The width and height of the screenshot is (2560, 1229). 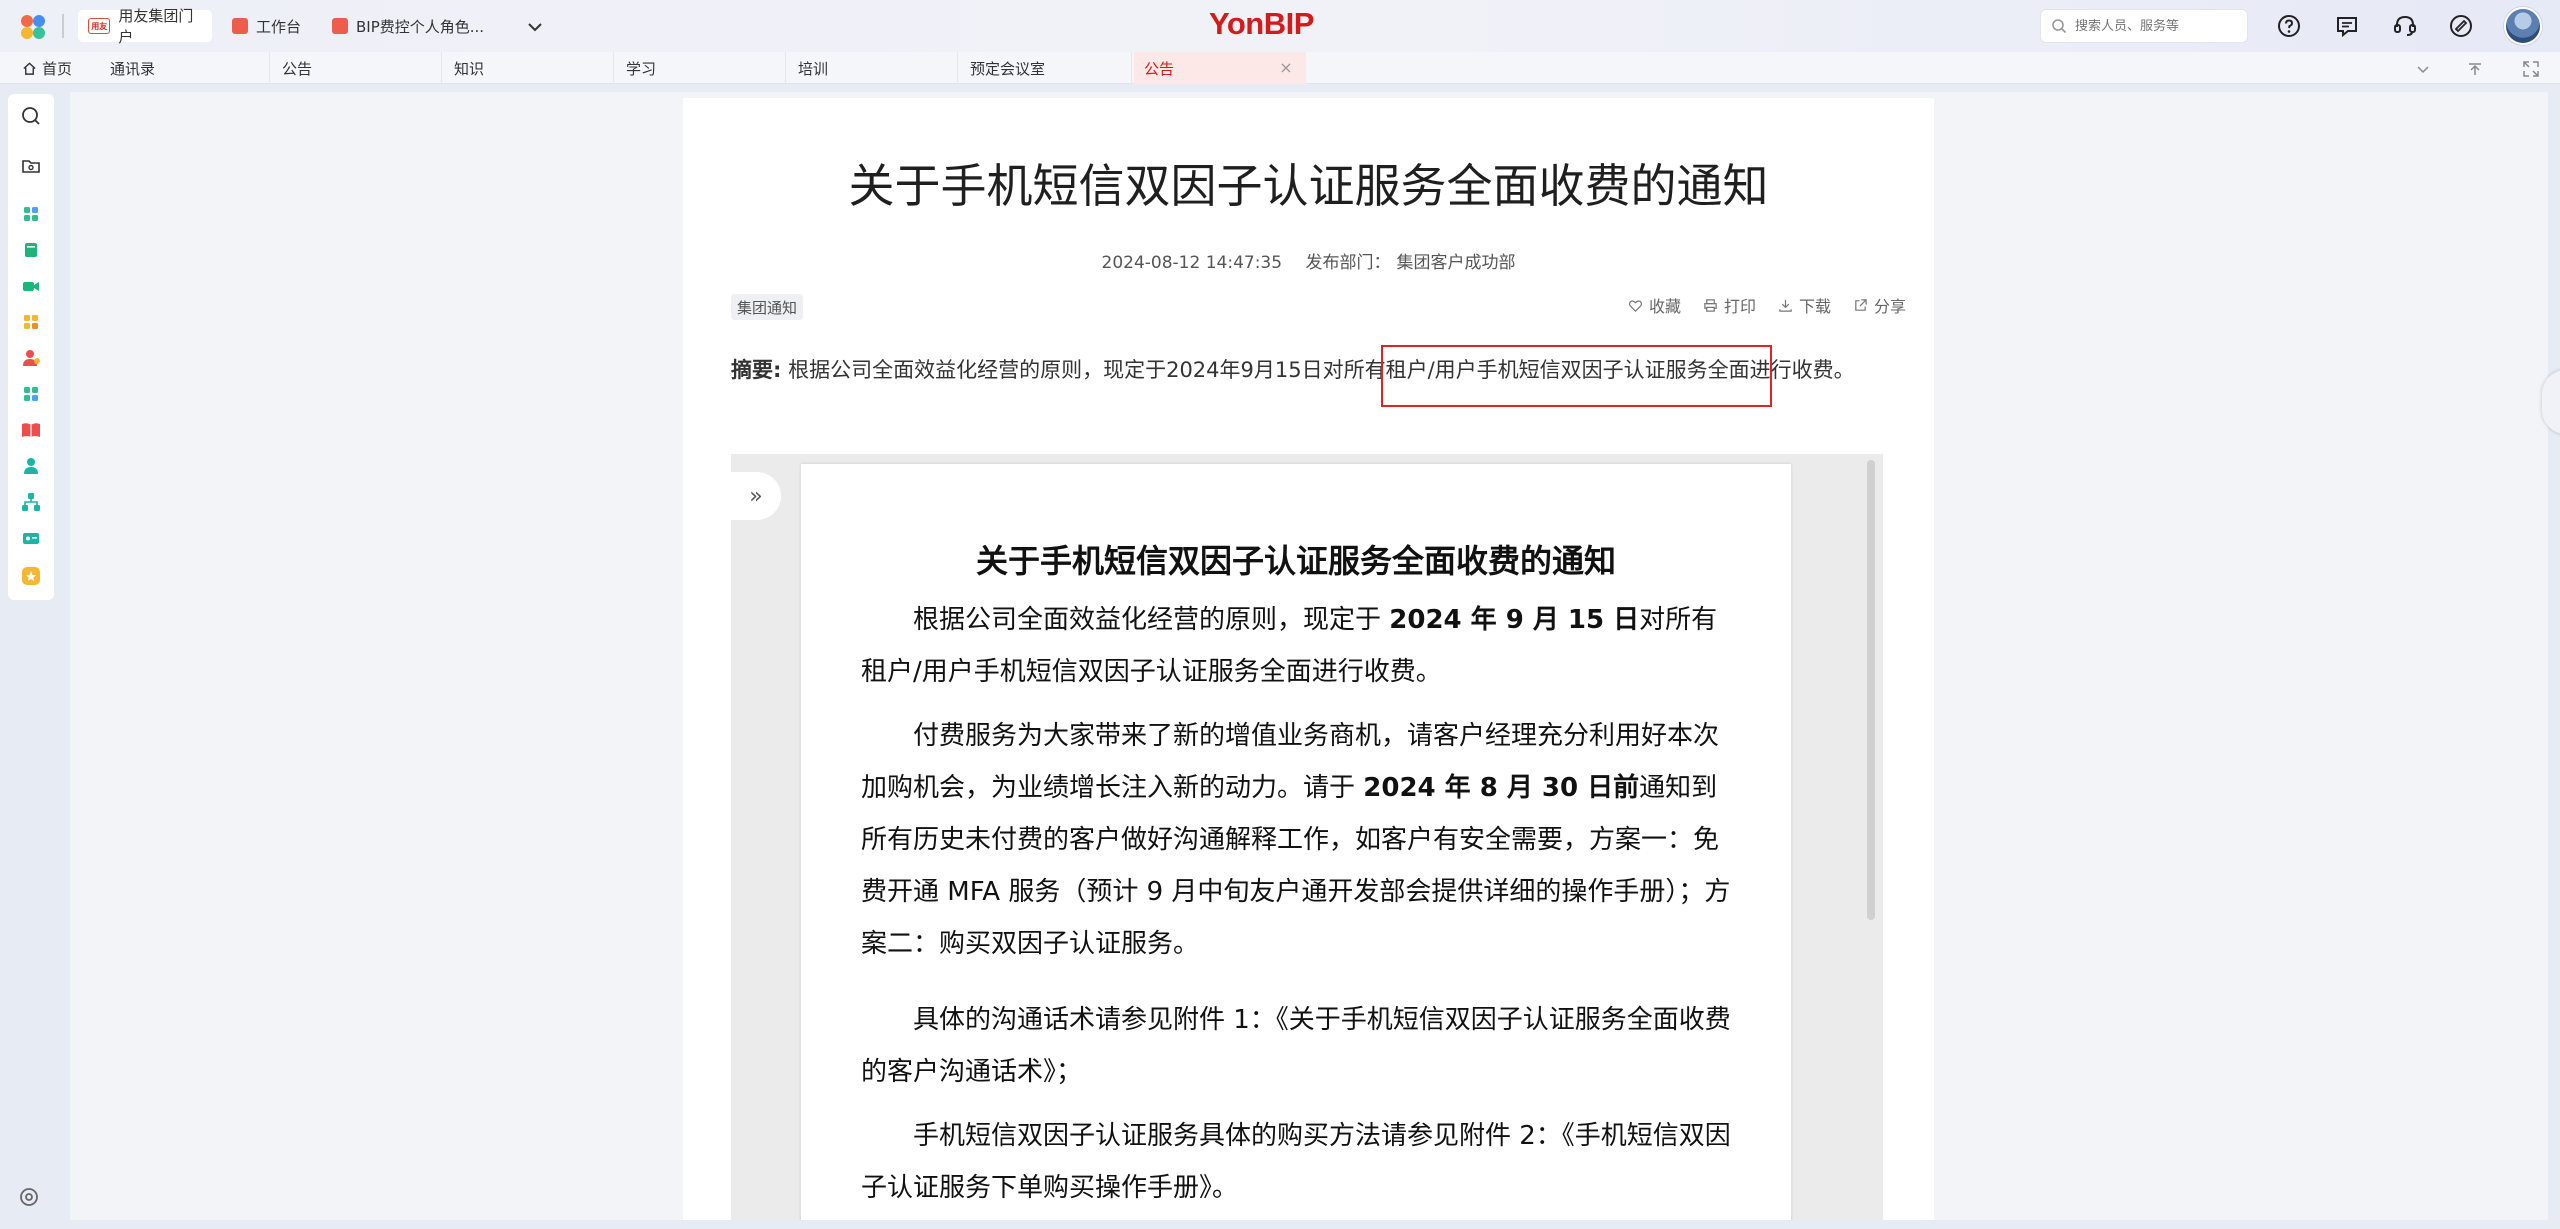 What do you see at coordinates (1767, 305) in the screenshot?
I see `article-actions: 收藏 打印 下载 分享` at bounding box center [1767, 305].